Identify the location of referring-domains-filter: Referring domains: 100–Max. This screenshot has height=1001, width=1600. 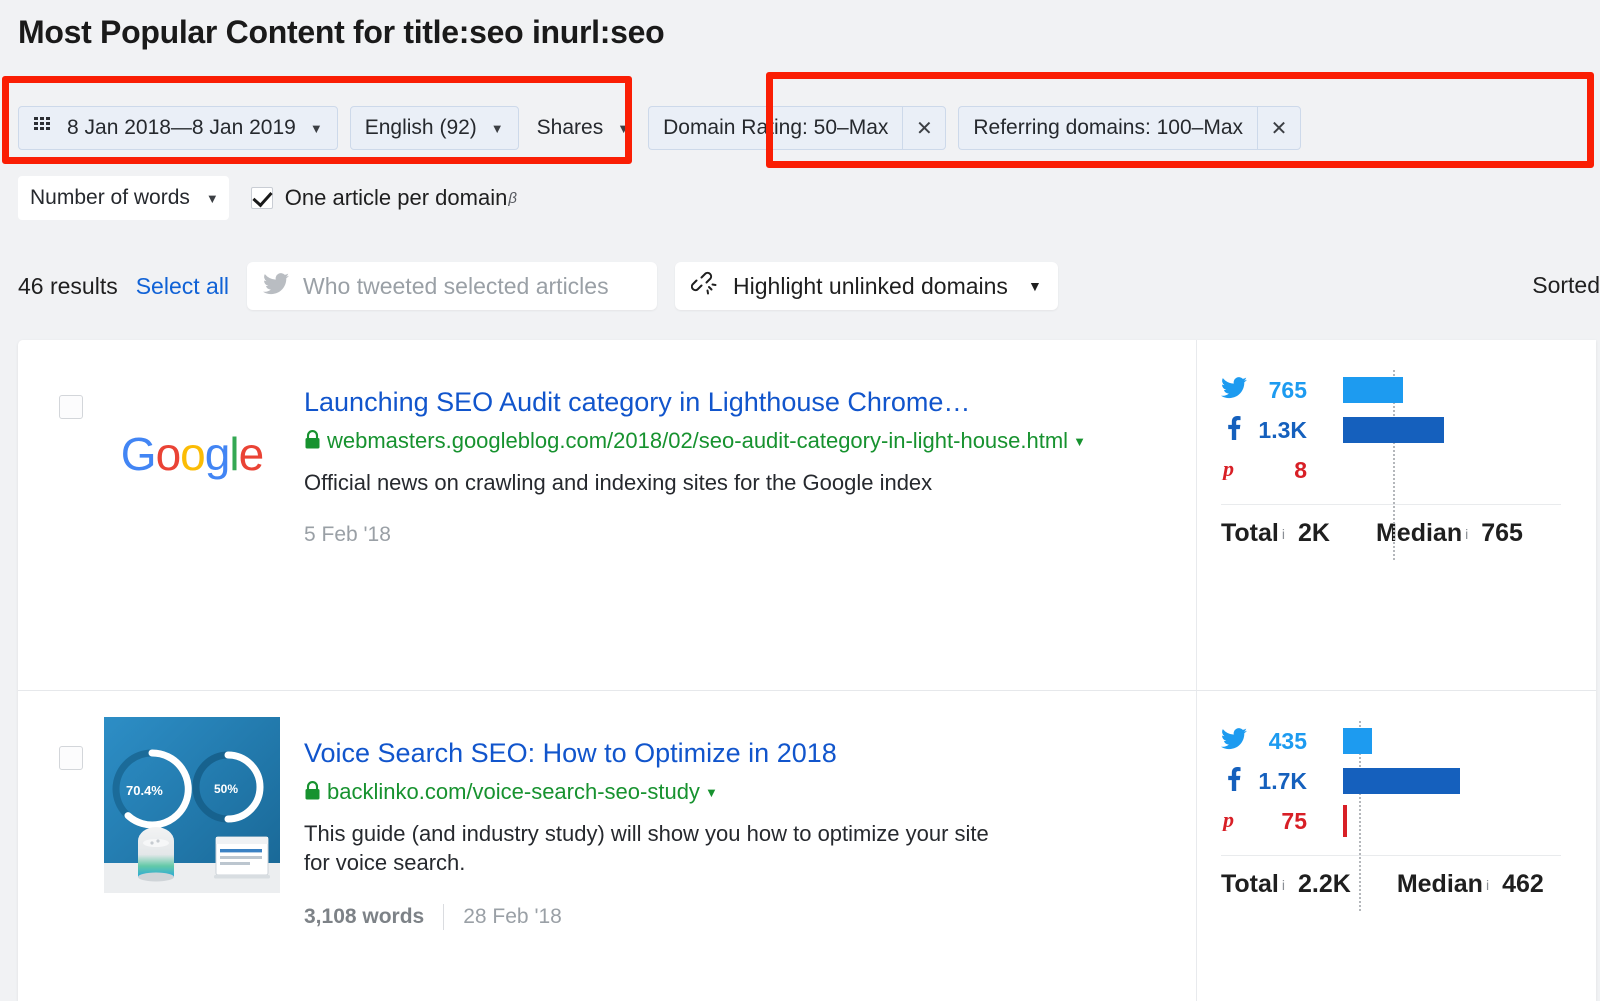
(1108, 128).